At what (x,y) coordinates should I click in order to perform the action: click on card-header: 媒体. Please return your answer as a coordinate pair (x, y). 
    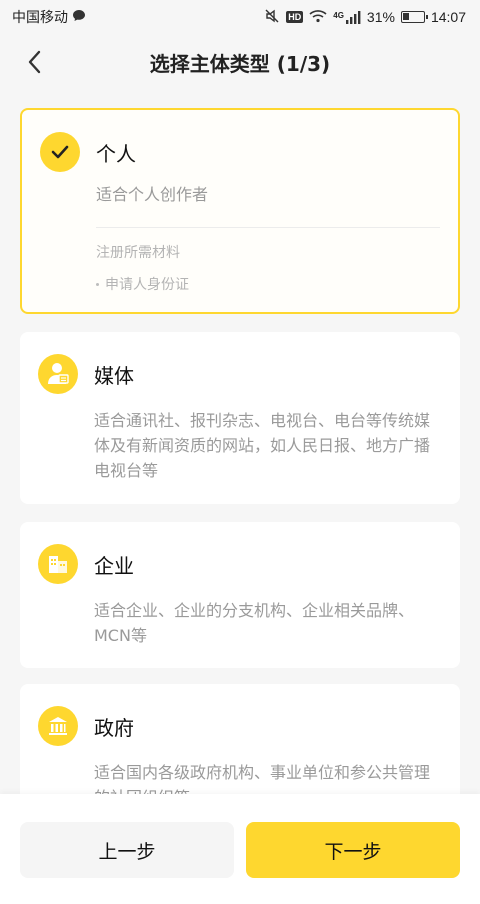
    Looking at the image, I should click on (240, 374).